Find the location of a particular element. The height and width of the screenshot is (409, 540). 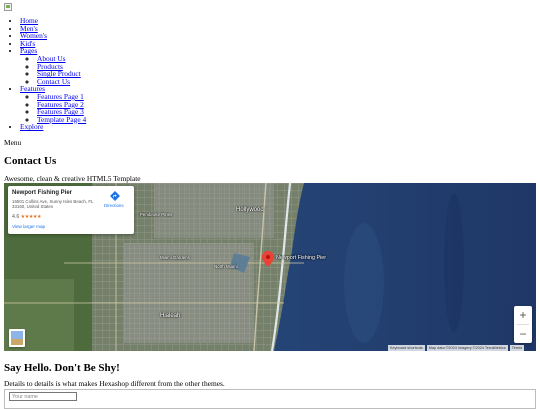

map-city-label: Hollywood is located at coordinates (250, 210).